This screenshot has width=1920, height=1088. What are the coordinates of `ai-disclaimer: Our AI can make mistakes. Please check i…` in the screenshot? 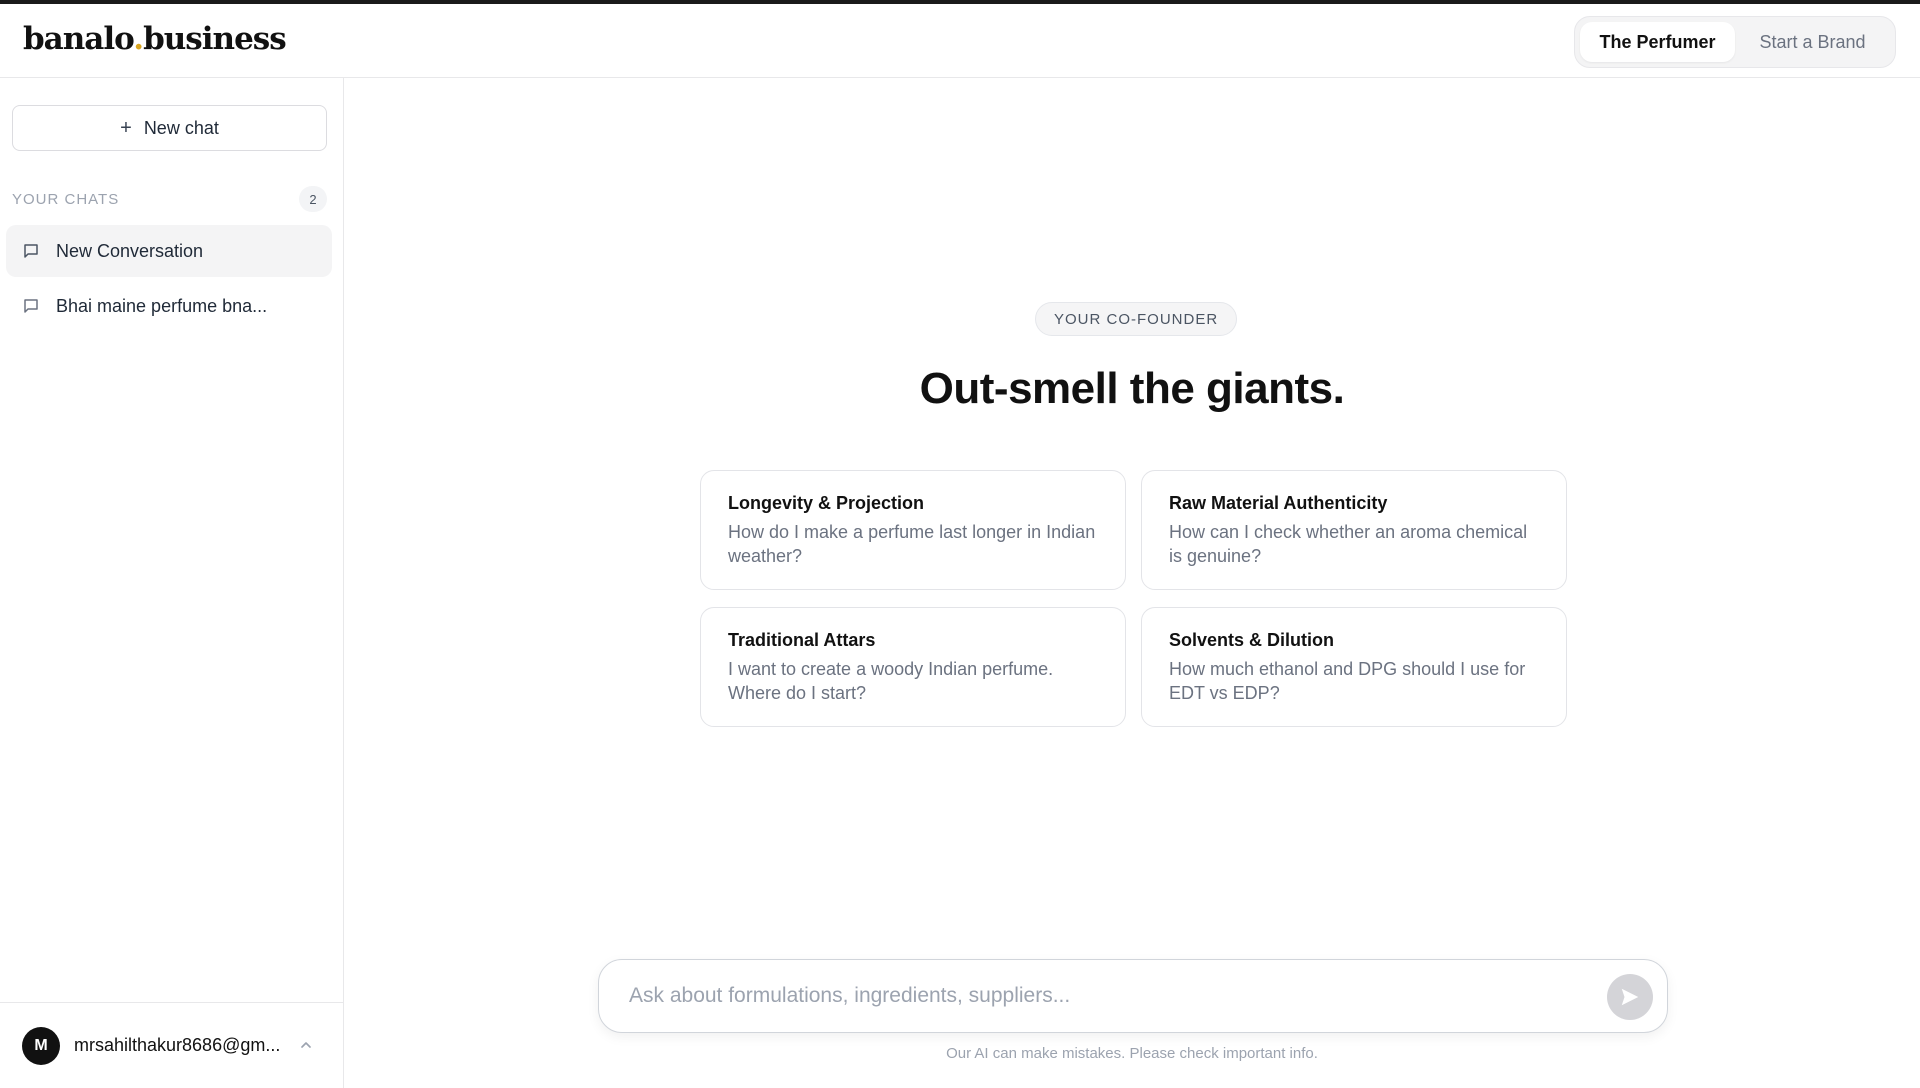 It's located at (1132, 1053).